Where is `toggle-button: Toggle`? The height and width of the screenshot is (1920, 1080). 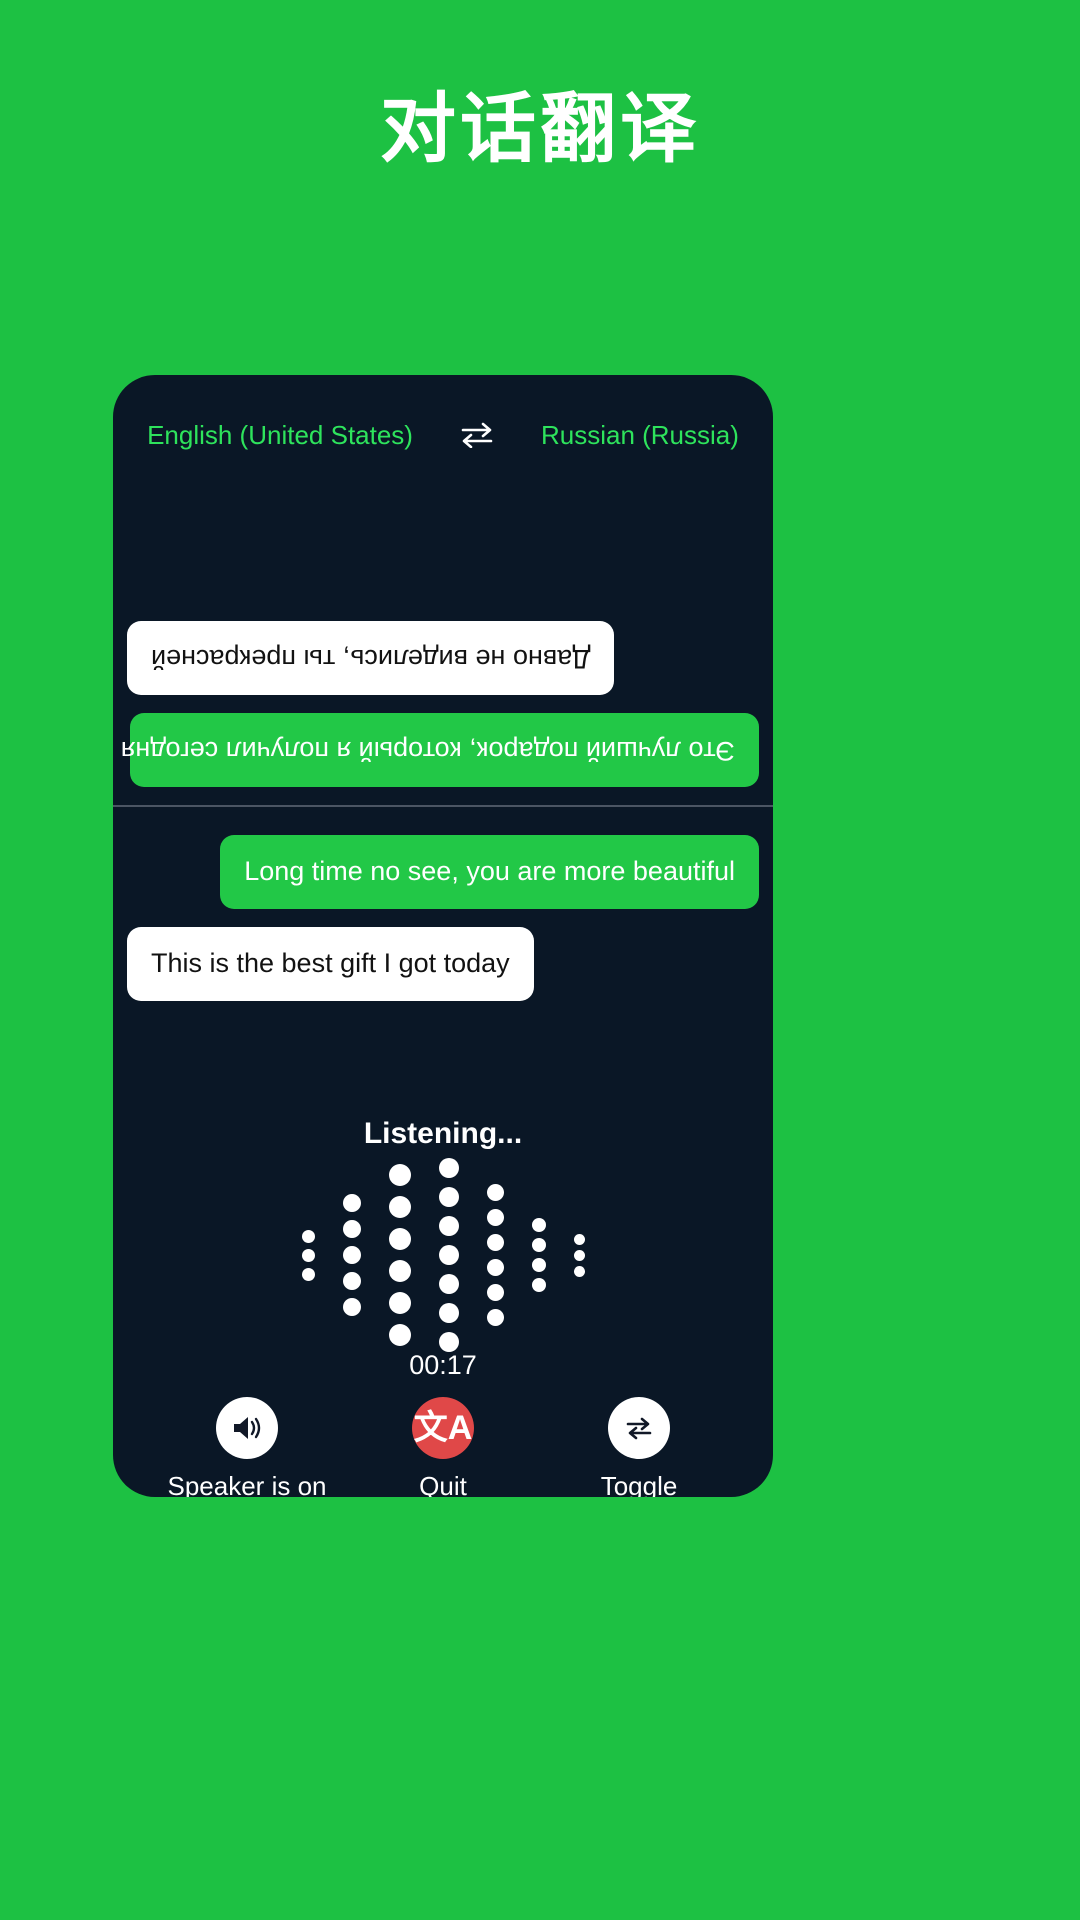
toggle-button: Toggle is located at coordinates (639, 1447).